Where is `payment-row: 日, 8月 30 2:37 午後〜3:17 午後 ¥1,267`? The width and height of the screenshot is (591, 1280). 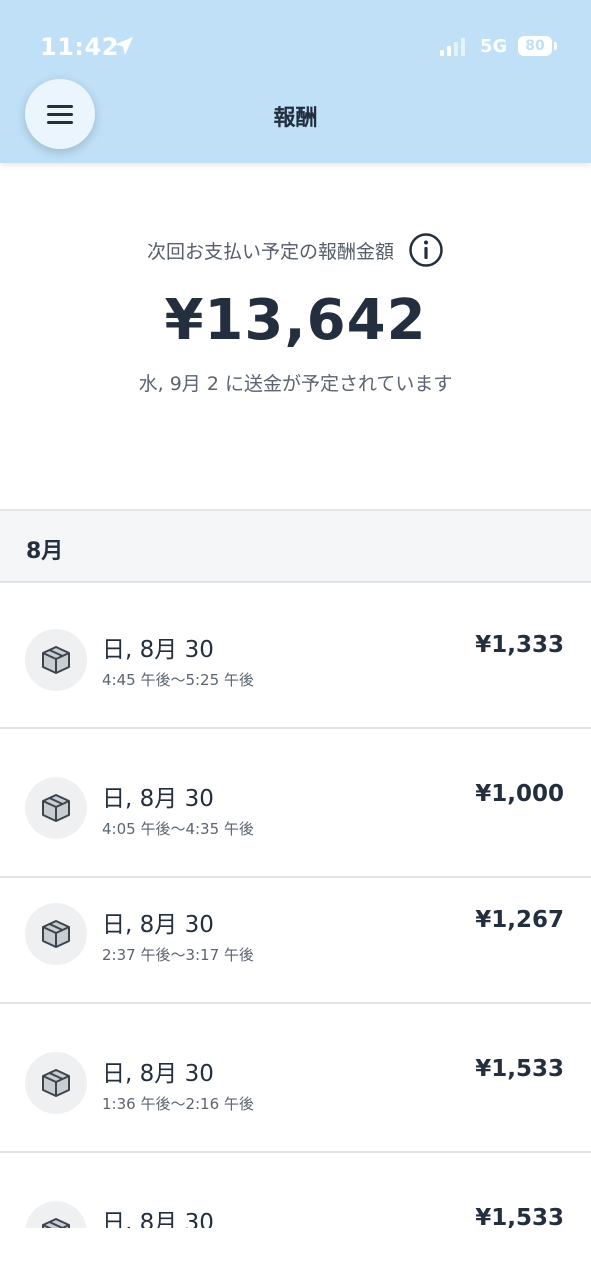
payment-row: 日, 8月 30 2:37 午後〜3:17 午後 ¥1,267 is located at coordinates (295, 940).